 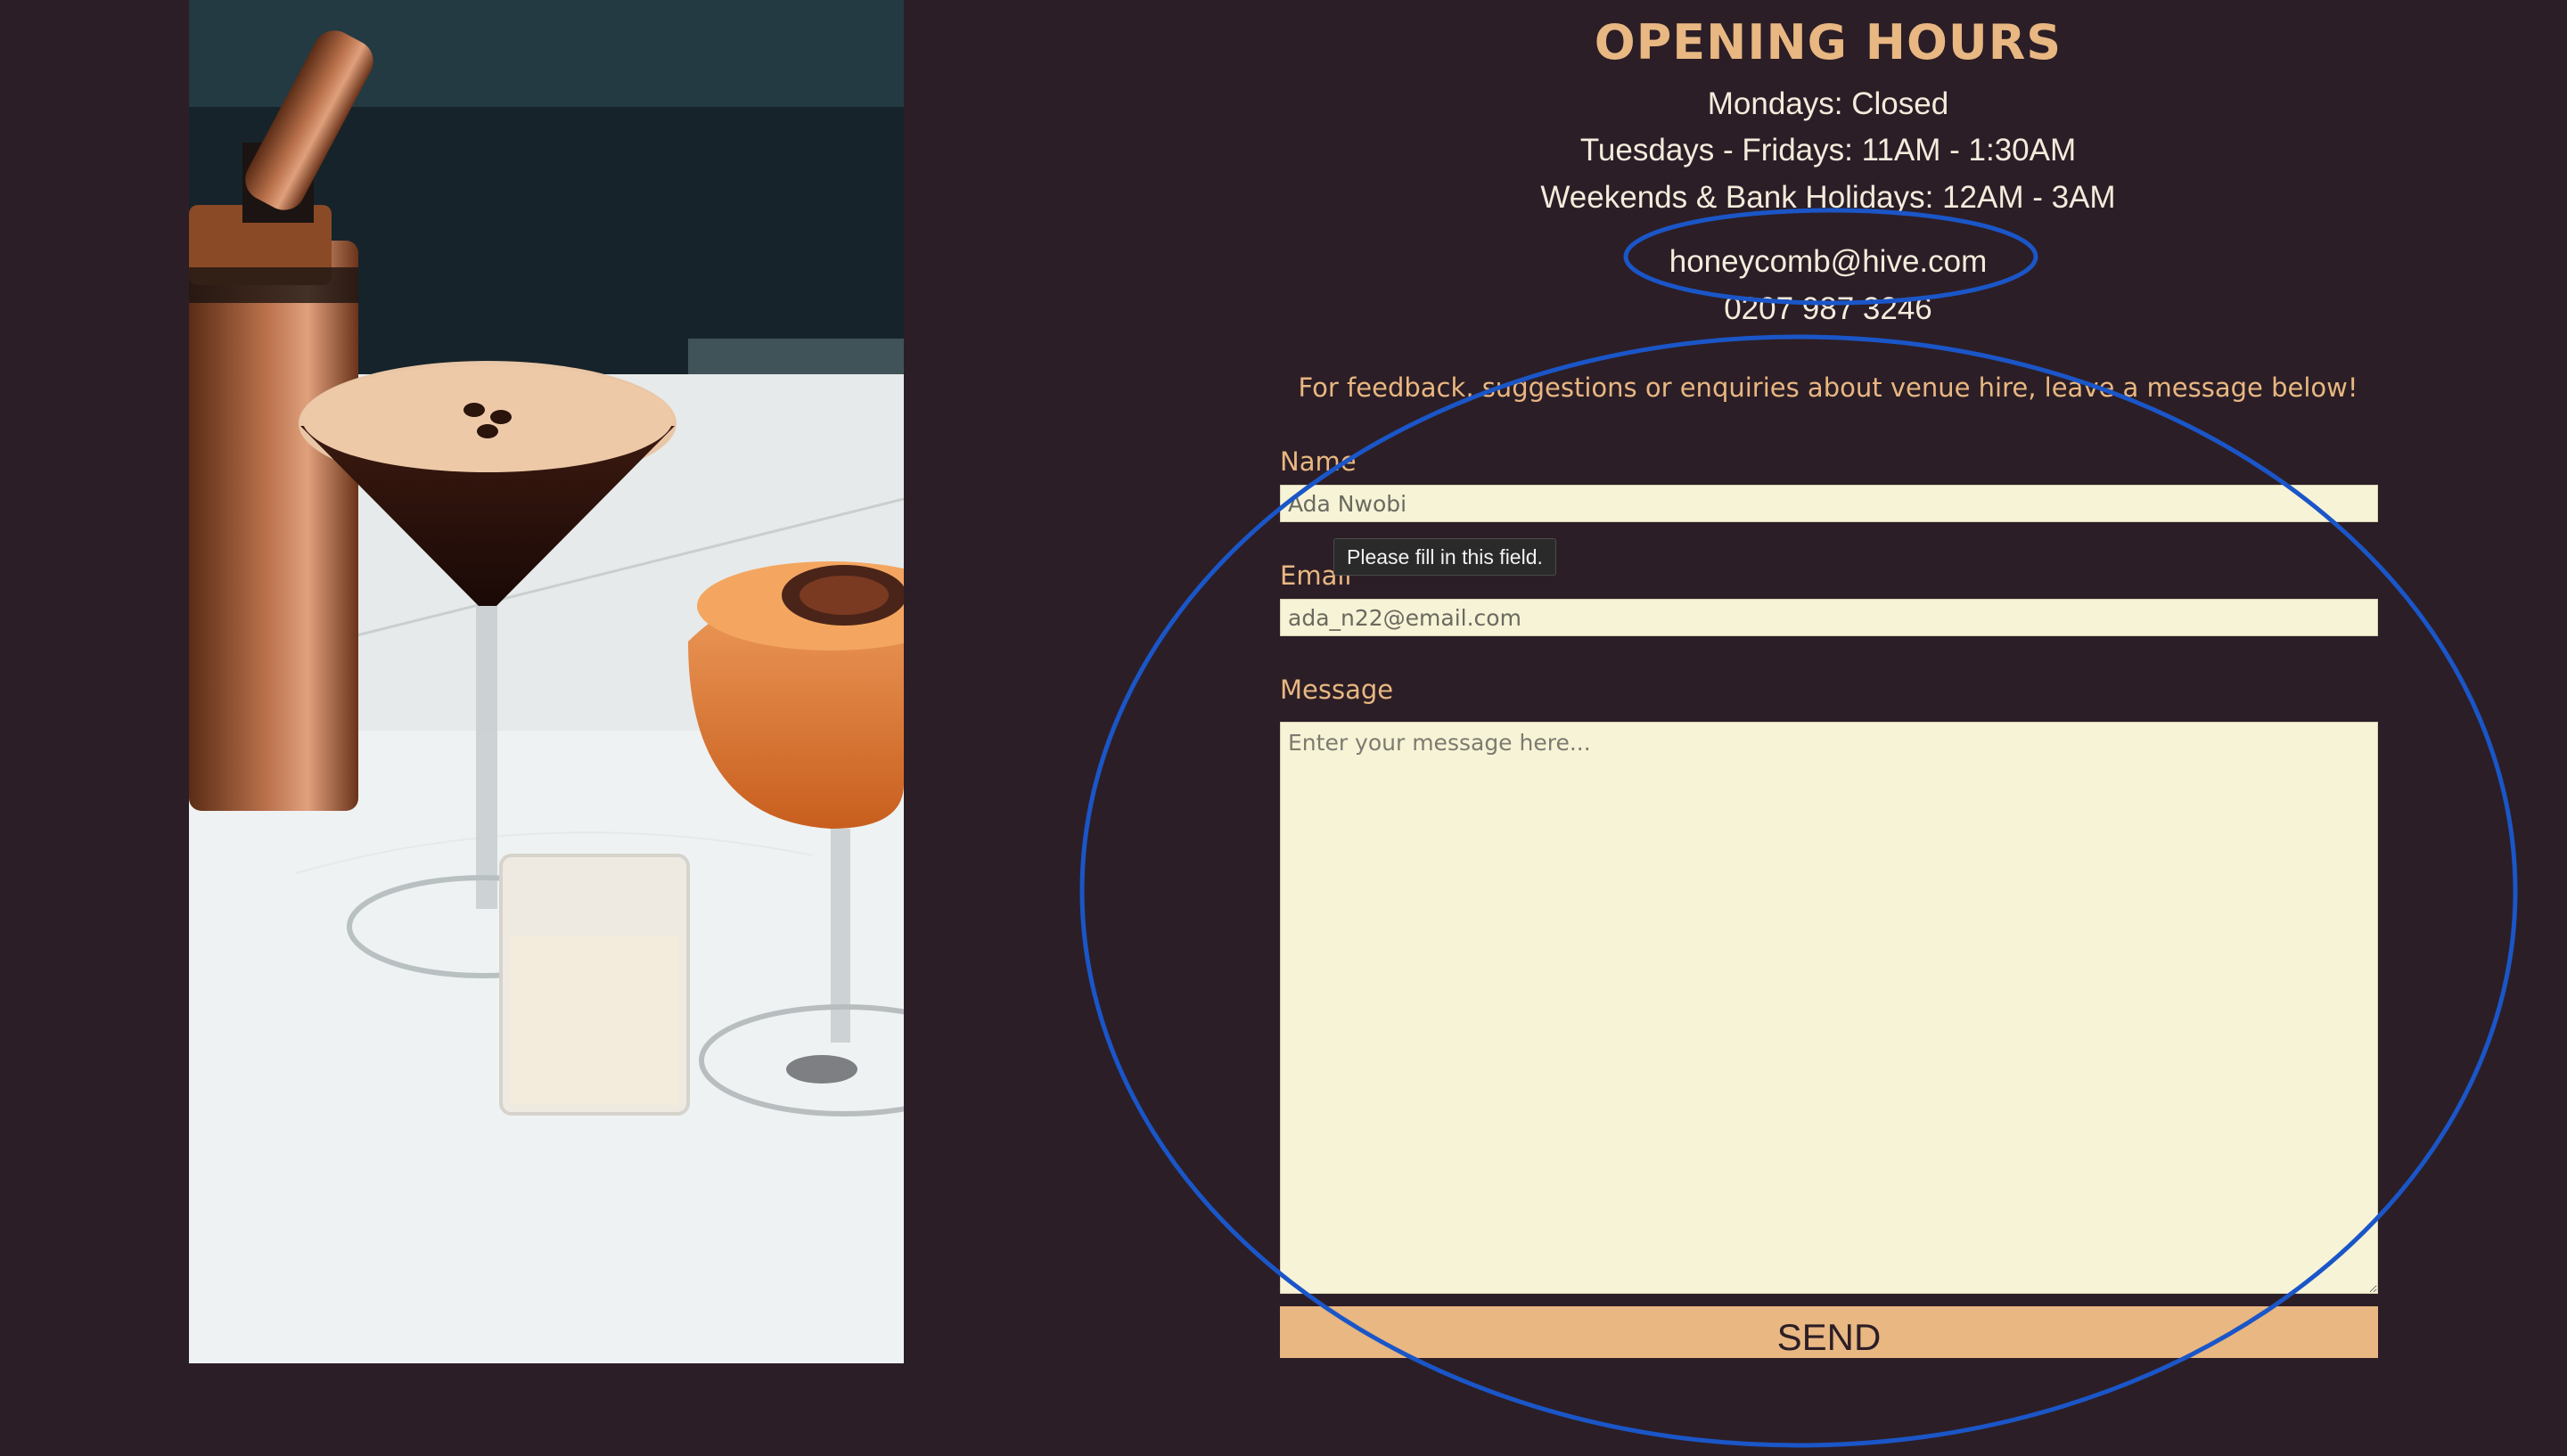 I want to click on hours-line-weekends: Weekends & Bank Holidays: 12AM - 3AM, so click(x=1828, y=197).